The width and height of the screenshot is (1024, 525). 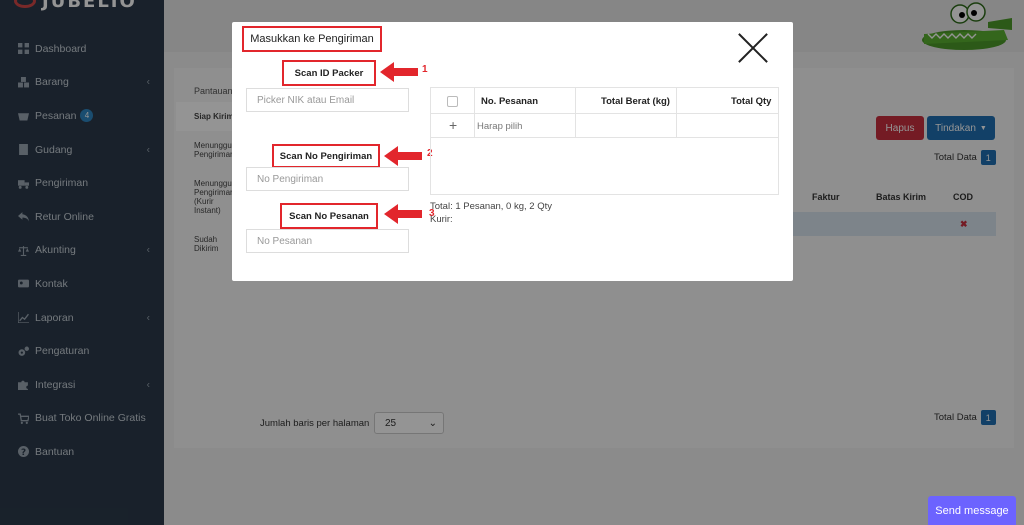 What do you see at coordinates (425, 69) in the screenshot?
I see `annotation-number: 1` at bounding box center [425, 69].